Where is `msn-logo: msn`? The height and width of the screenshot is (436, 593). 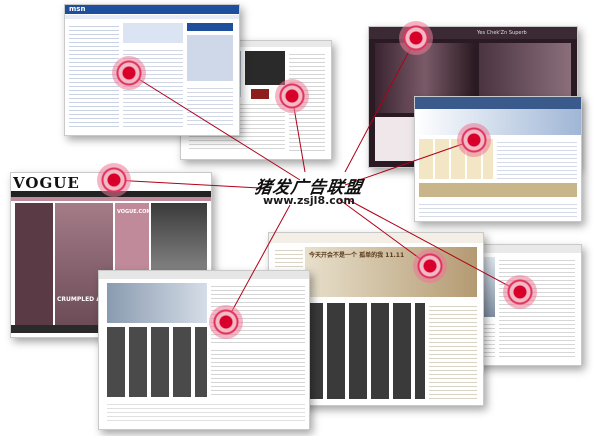
msn-logo: msn is located at coordinates (77, 9).